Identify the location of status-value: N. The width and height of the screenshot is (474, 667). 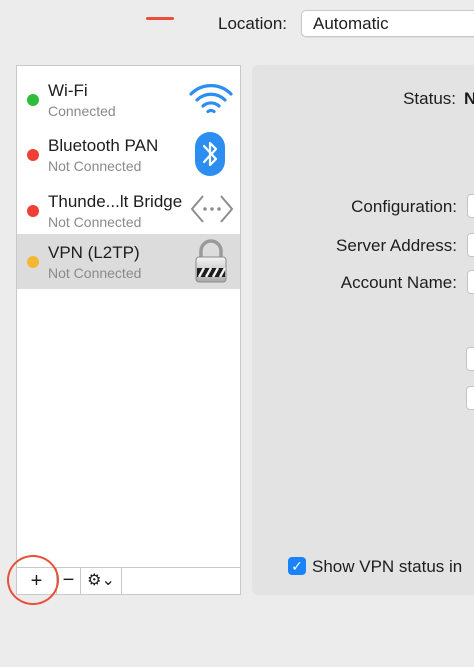
(469, 98).